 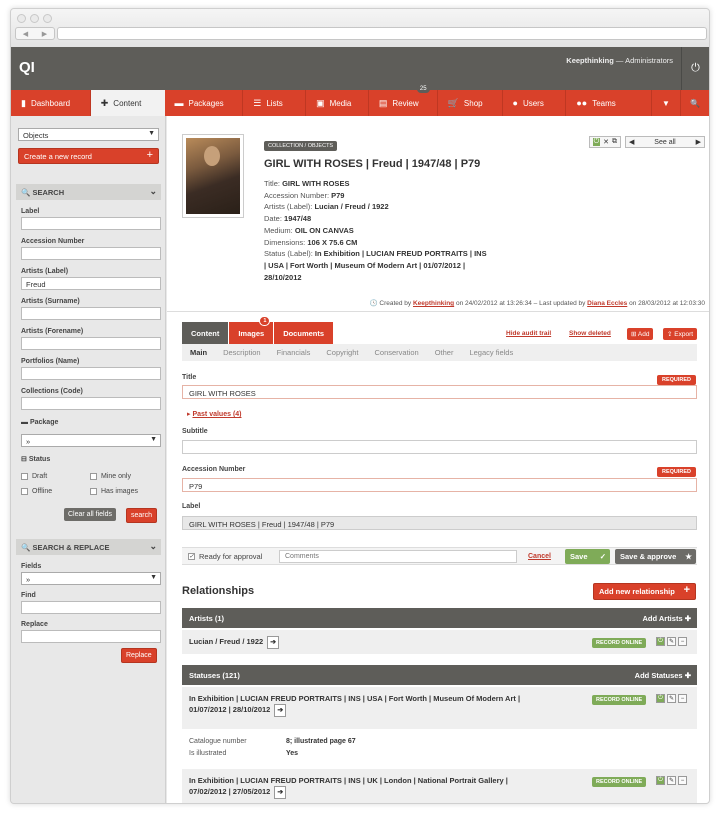 What do you see at coordinates (606, 142) in the screenshot?
I see `close-icon: ✕` at bounding box center [606, 142].